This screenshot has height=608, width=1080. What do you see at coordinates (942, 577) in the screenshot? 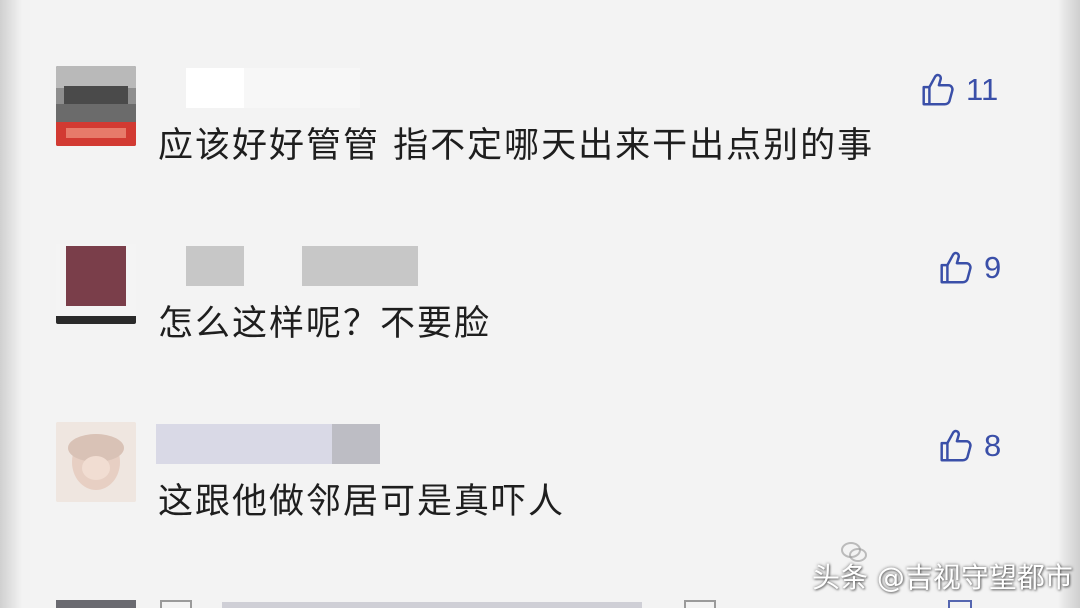
I see `source-watermark: 头条 @吉视守望都市` at bounding box center [942, 577].